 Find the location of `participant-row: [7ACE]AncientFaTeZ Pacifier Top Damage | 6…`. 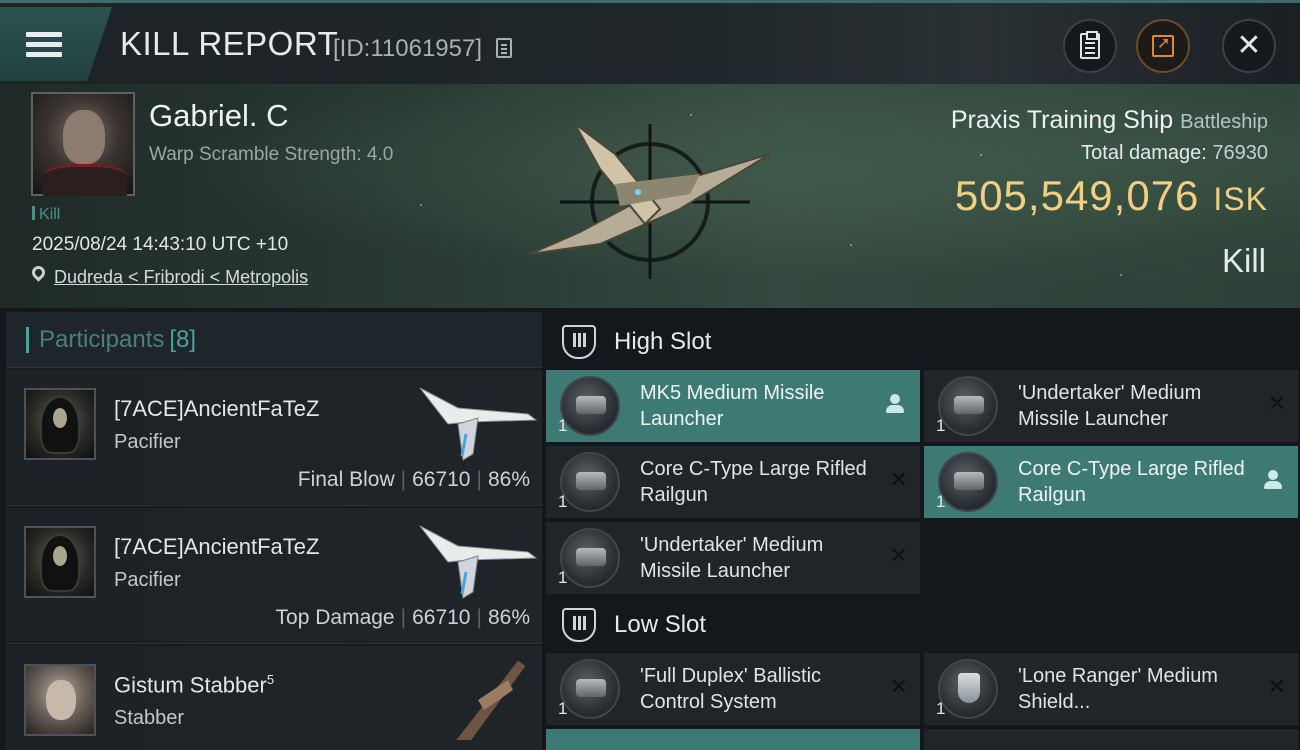

participant-row: [7ACE]AncientFaTeZ Pacifier Top Damage | 6… is located at coordinates (274, 576).